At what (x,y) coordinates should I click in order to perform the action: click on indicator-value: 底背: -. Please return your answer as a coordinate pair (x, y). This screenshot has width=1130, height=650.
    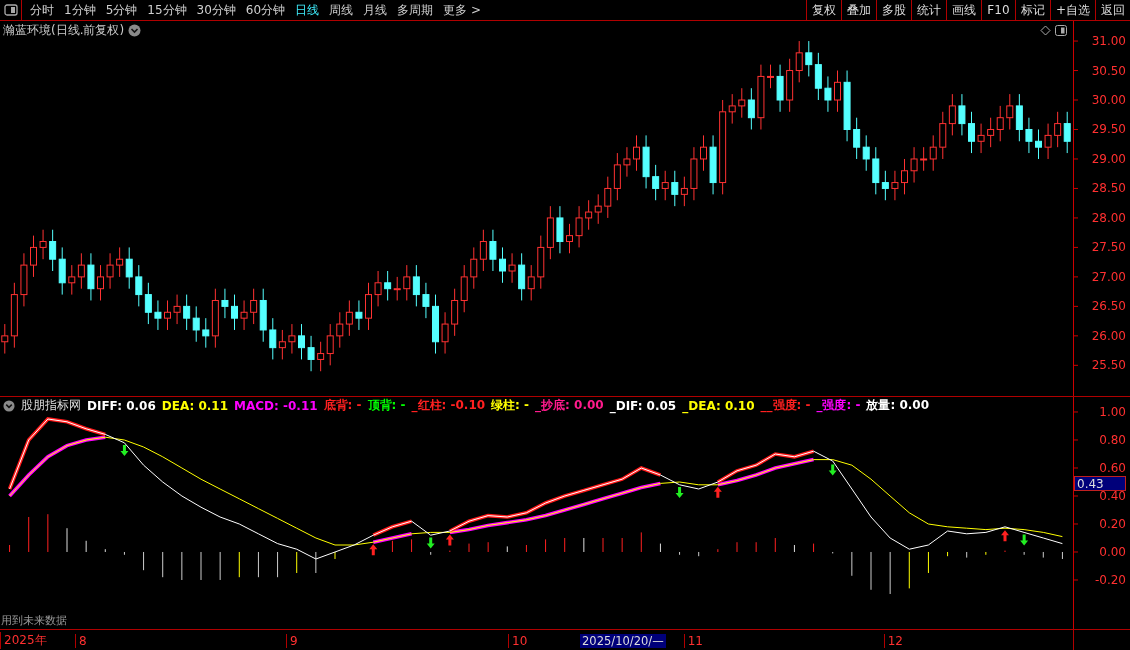
    Looking at the image, I should click on (342, 405).